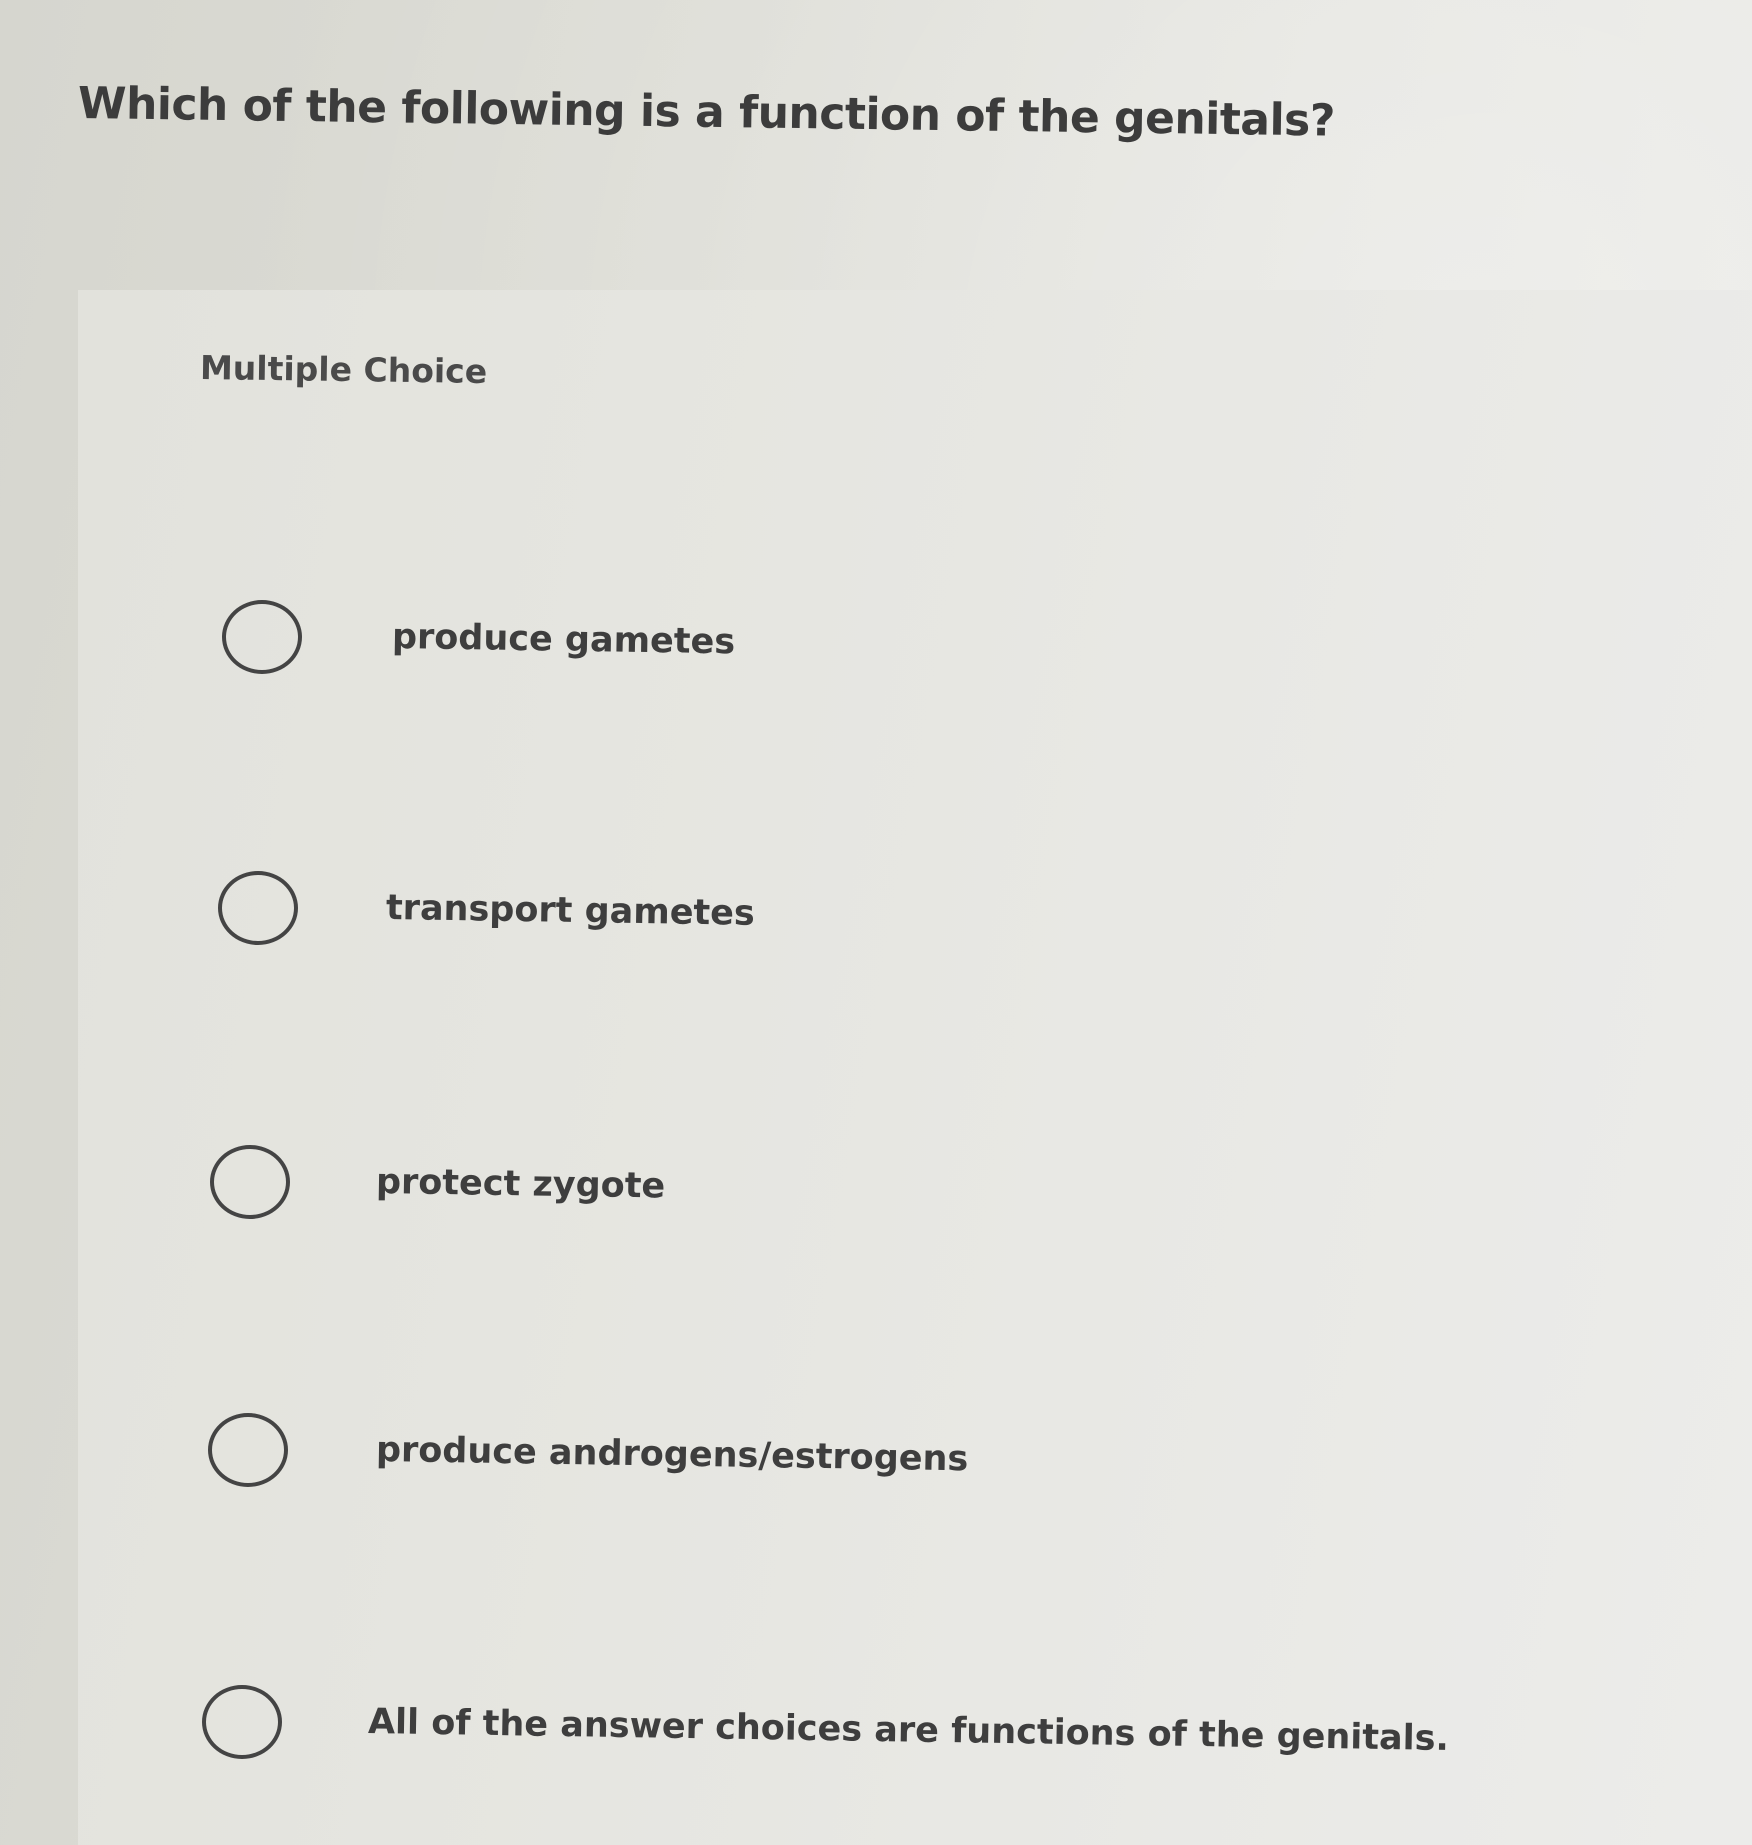 This screenshot has width=1752, height=1845. I want to click on answer-option-protect-zygote: protect zygote, so click(438, 1182).